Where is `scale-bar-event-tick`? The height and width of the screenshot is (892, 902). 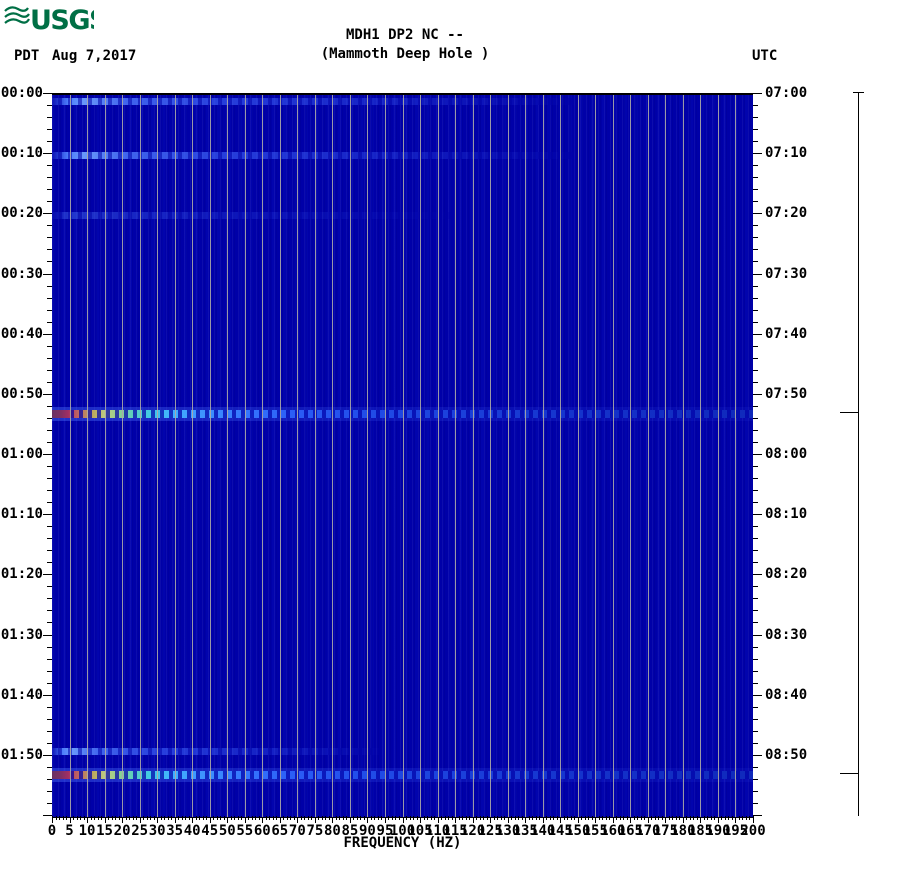 scale-bar-event-tick is located at coordinates (849, 412).